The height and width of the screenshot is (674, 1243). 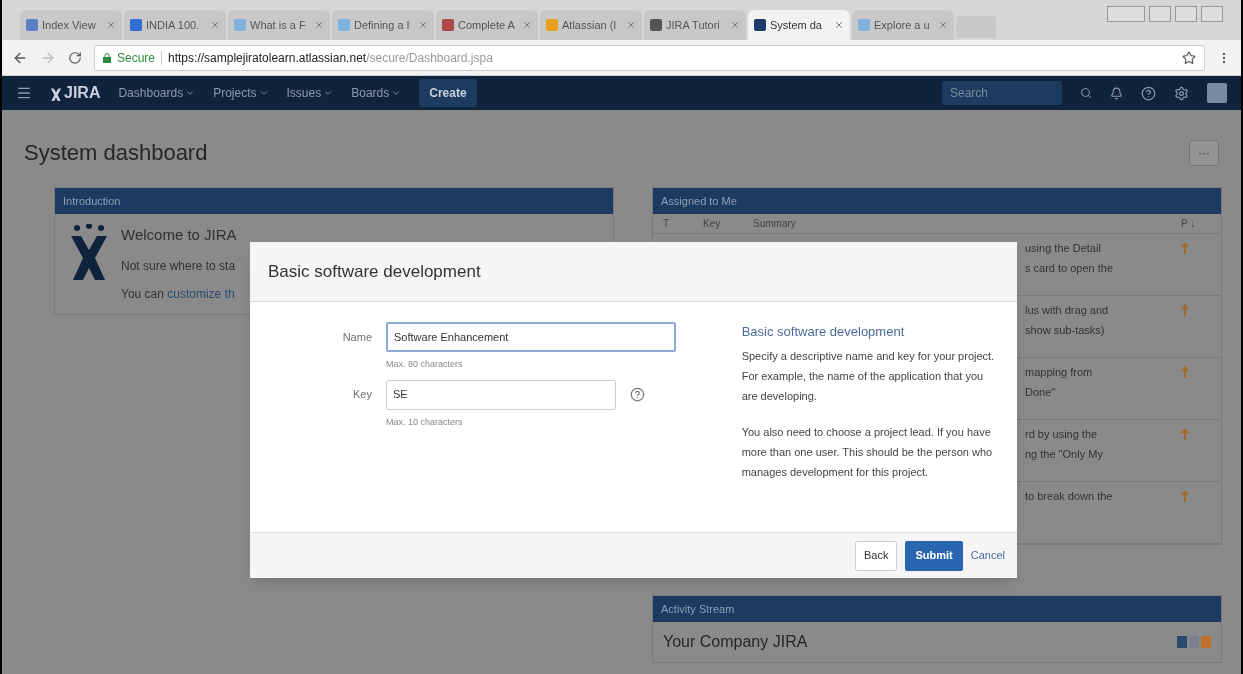 I want to click on issue-summary: lus with drag and, so click(x=1067, y=310).